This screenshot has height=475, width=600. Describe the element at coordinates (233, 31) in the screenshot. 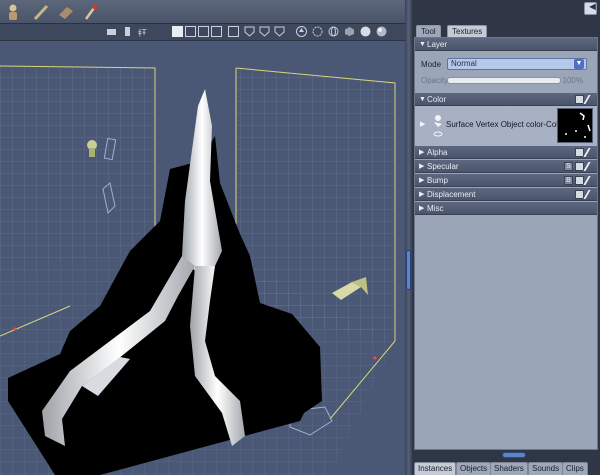

I see `layout-view-icon` at that location.